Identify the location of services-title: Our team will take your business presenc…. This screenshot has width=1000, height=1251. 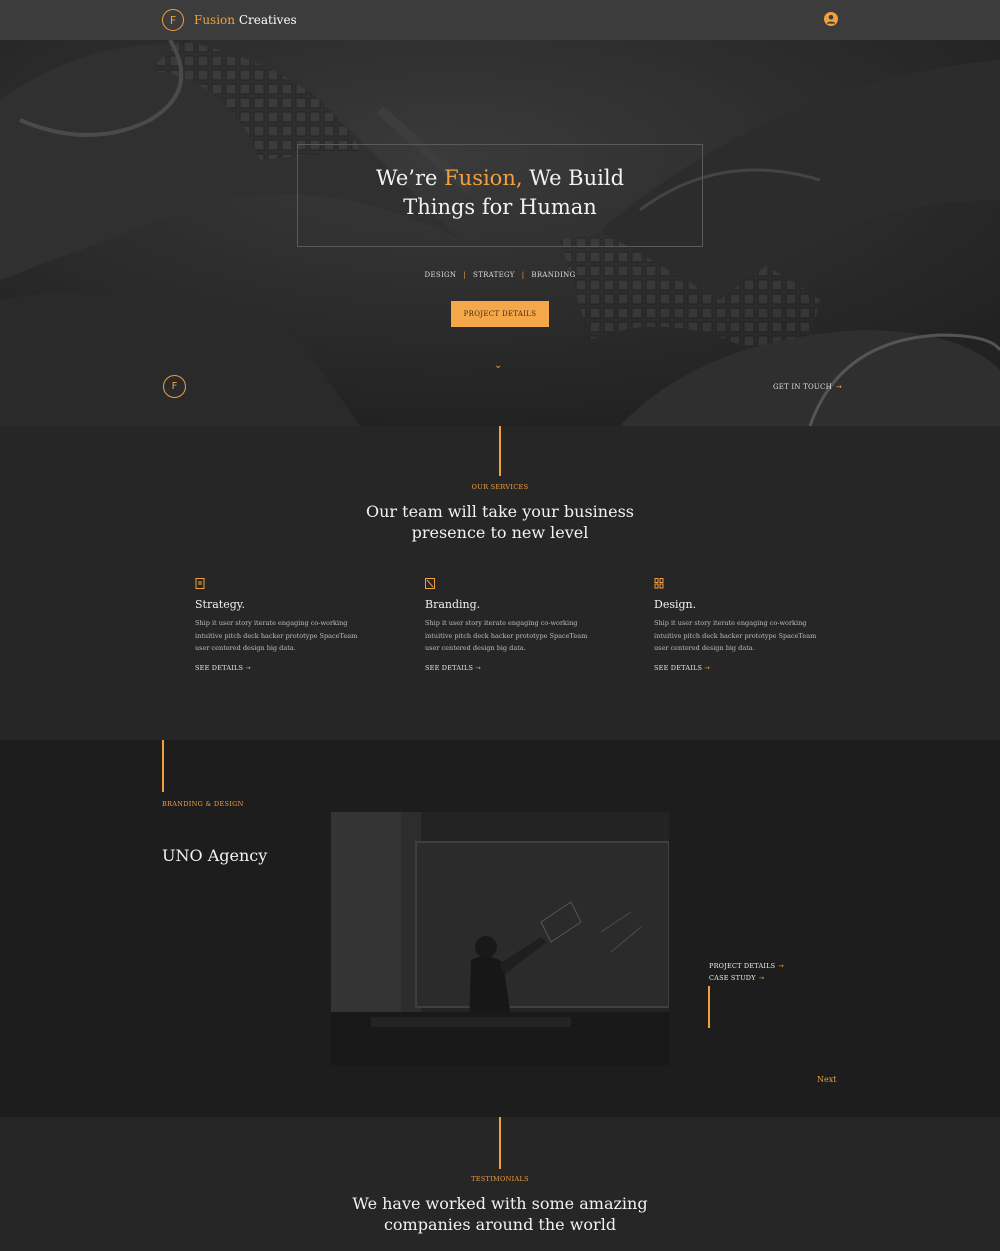
(500, 522).